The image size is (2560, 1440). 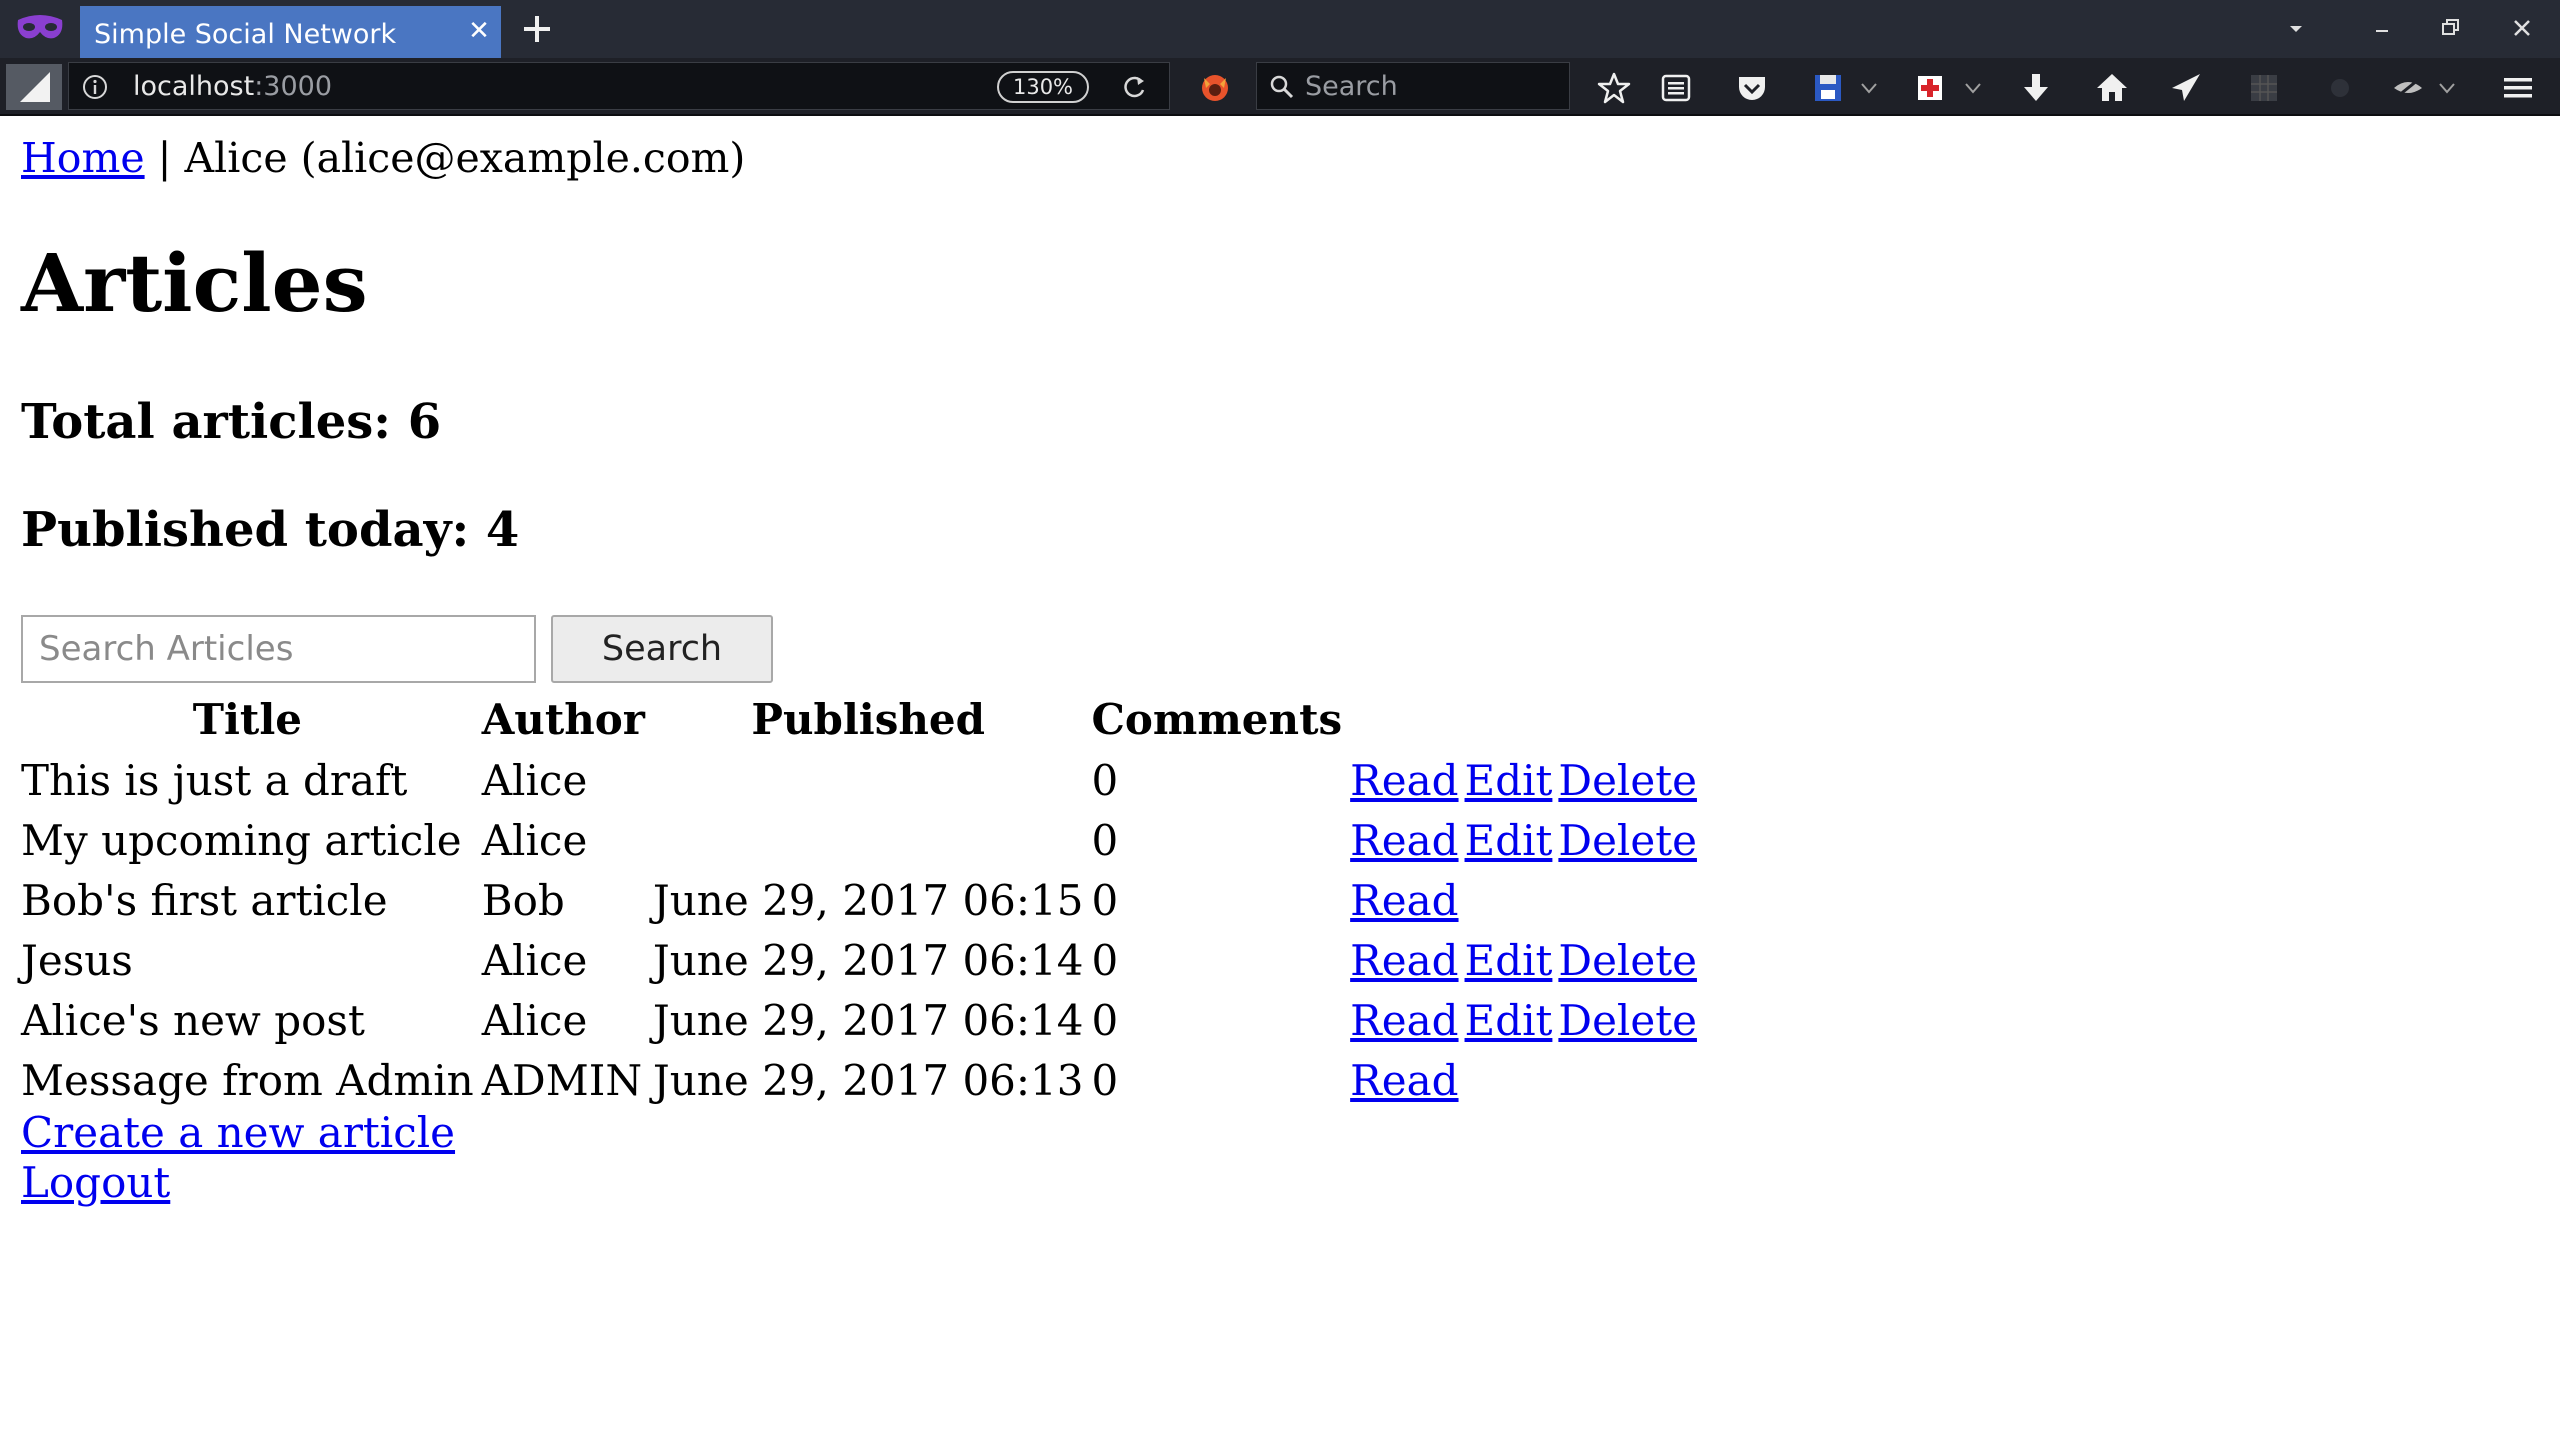 What do you see at coordinates (2340, 88) in the screenshot?
I see `extension-dim-icon` at bounding box center [2340, 88].